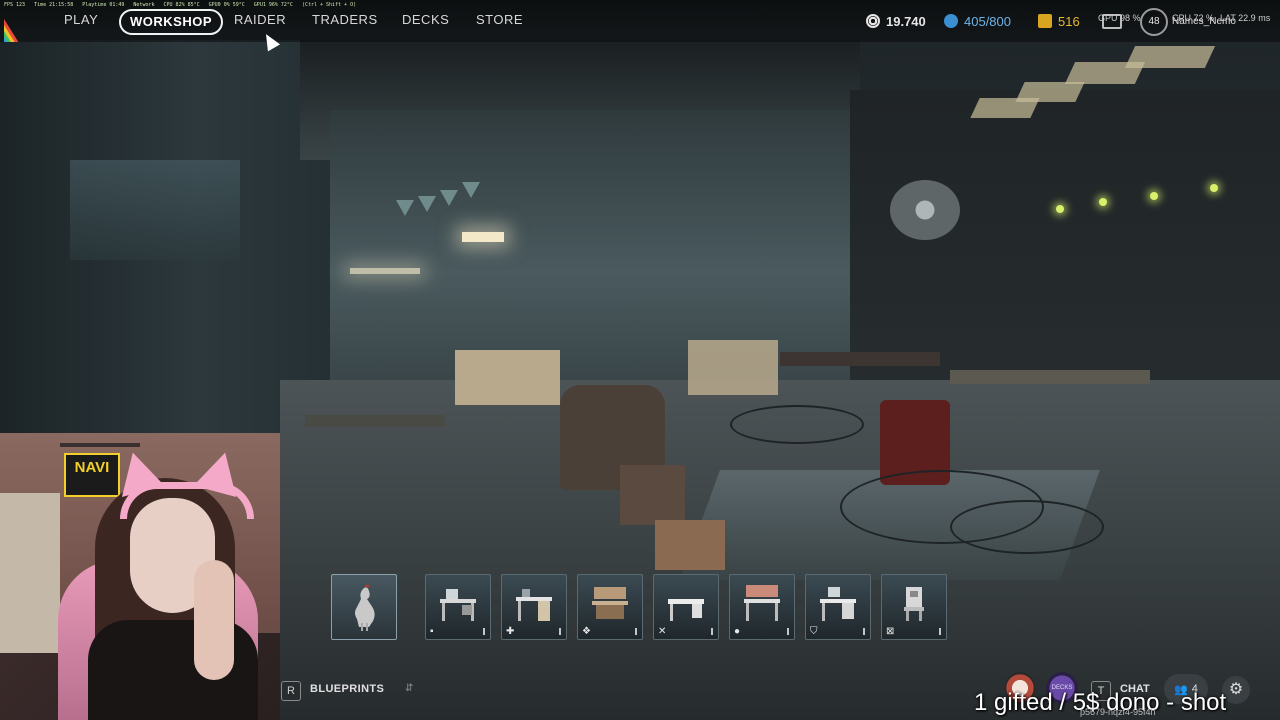 The width and height of the screenshot is (1280, 720). I want to click on gpu-overlay: GPU 98 %, so click(1119, 18).